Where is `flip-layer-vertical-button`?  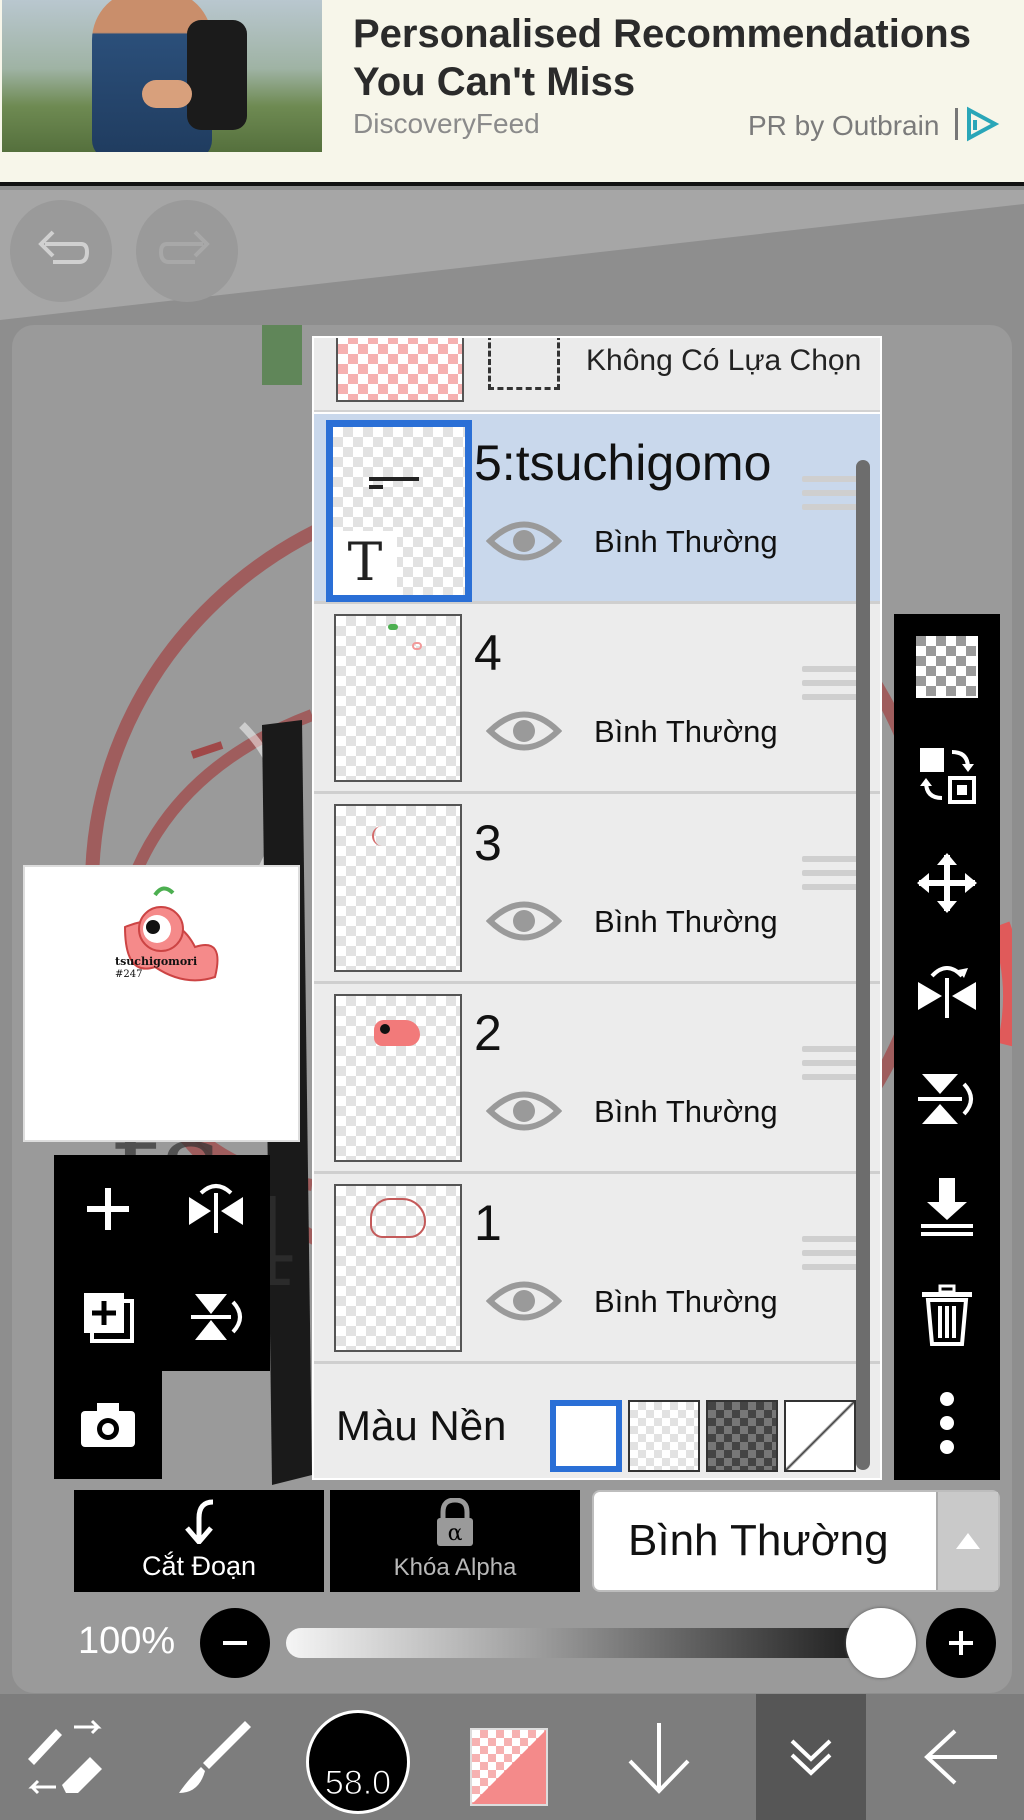 flip-layer-vertical-button is located at coordinates (947, 1099).